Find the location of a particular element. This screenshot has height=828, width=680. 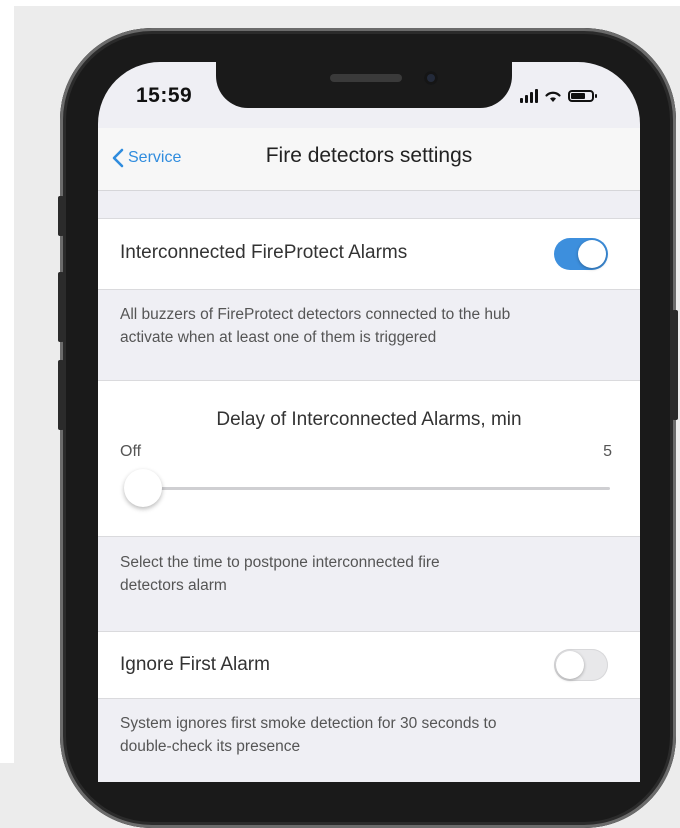

page-left-strip is located at coordinates (7, 381).